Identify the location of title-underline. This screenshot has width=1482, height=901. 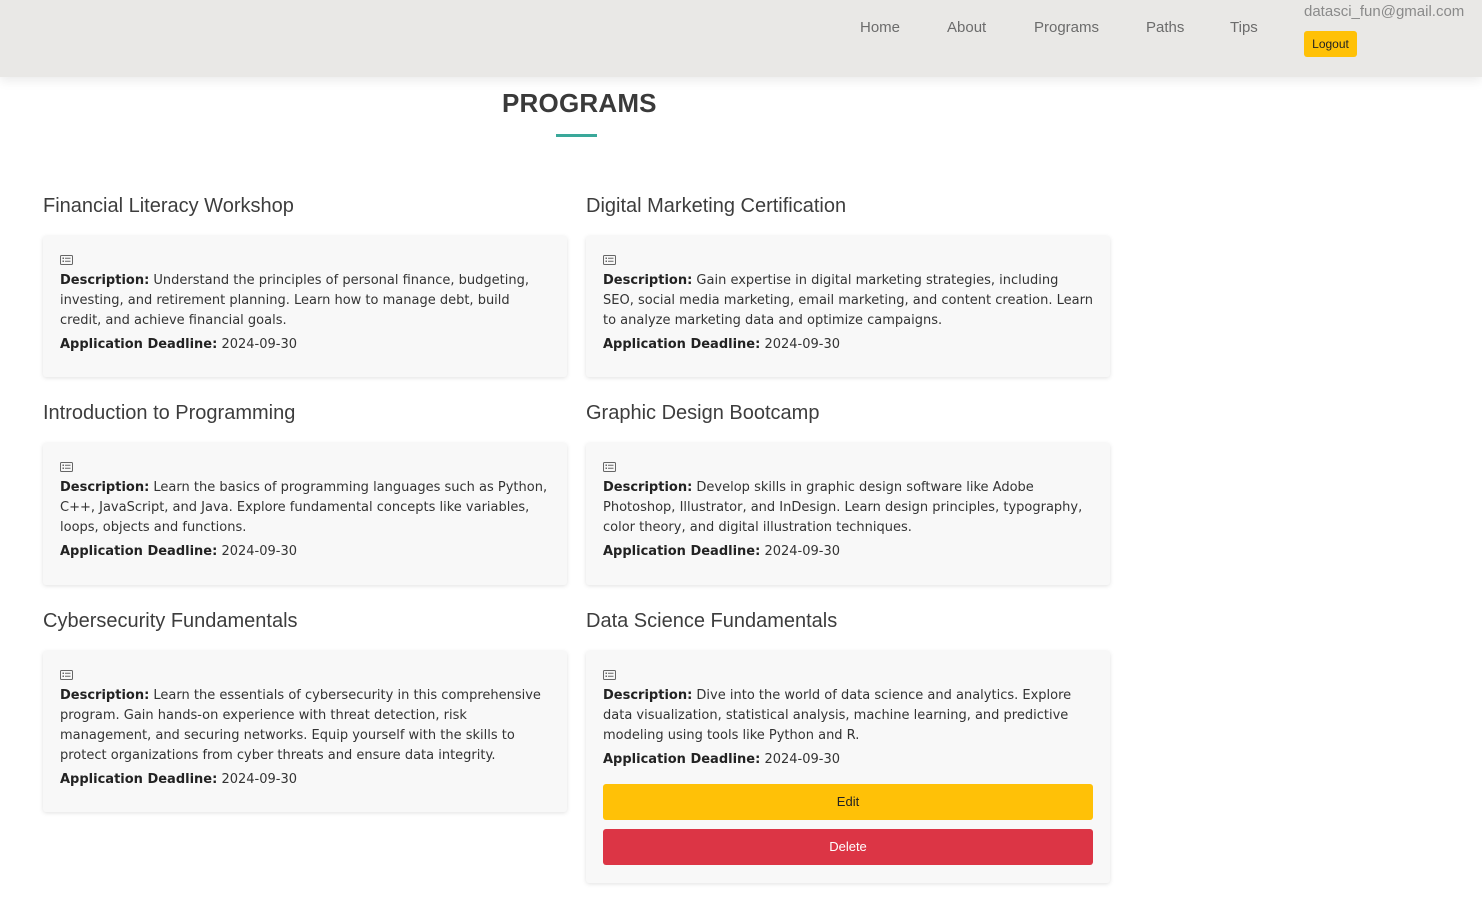
(576, 135).